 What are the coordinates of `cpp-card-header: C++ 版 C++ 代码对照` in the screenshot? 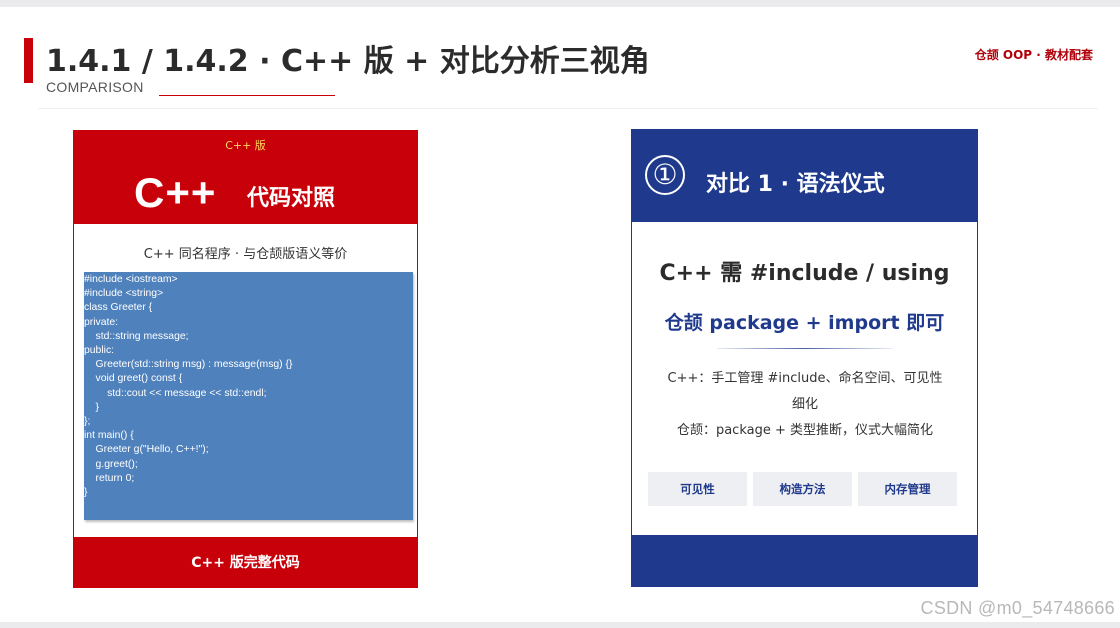 It's located at (245, 177).